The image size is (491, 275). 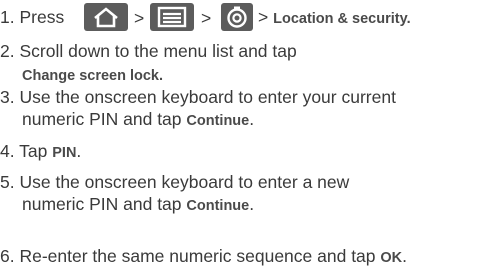 I want to click on home-icon, so click(x=106, y=17).